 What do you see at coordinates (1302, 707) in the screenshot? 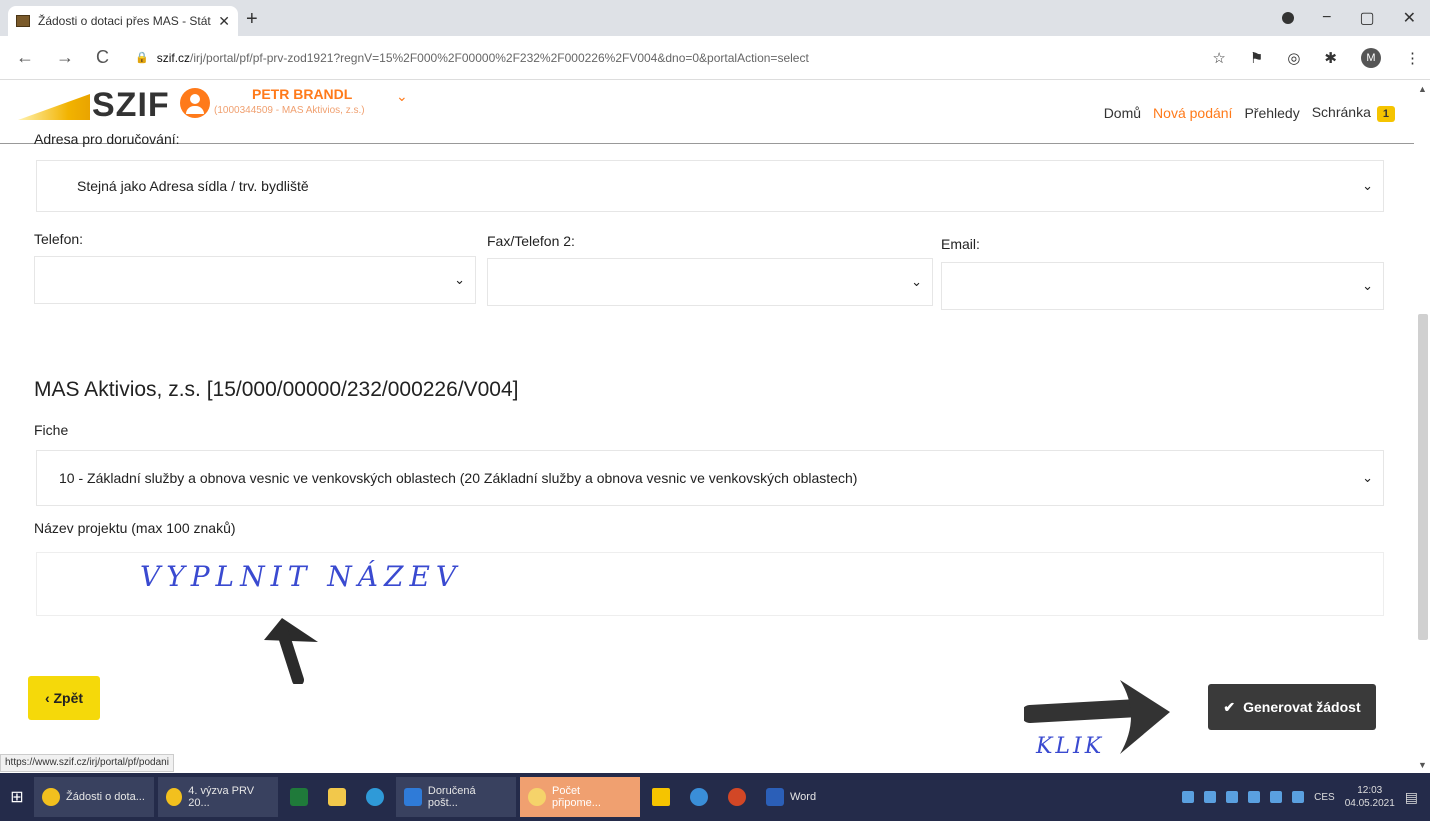
I see `generate-button-label: Generovat žádost` at bounding box center [1302, 707].